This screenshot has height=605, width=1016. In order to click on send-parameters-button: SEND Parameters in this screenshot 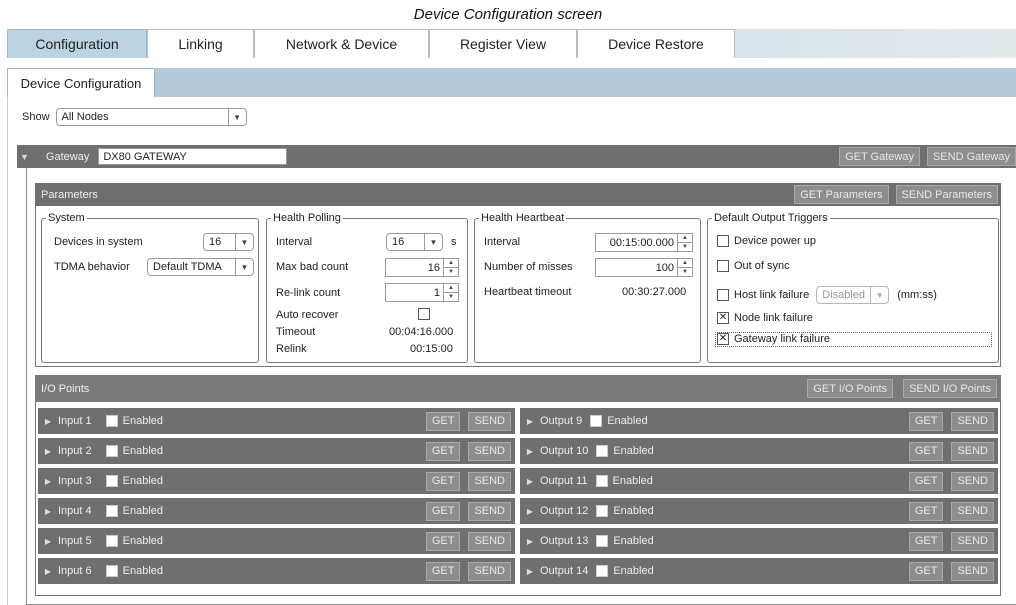, I will do `click(946, 194)`.